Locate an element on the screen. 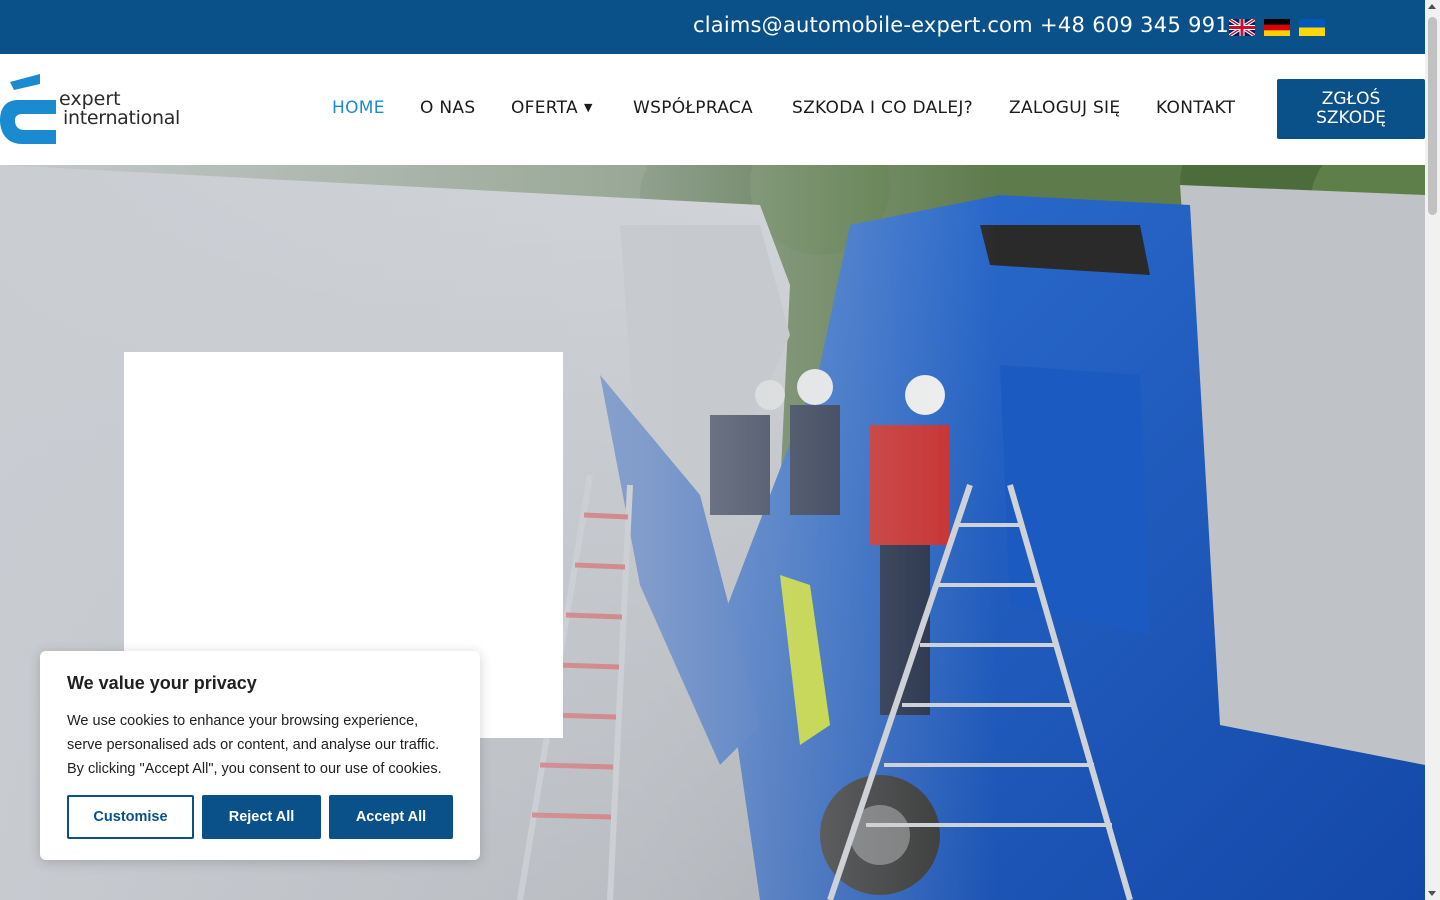 This screenshot has height=900, width=1440. scroll-up-arrow-icon is located at coordinates (1432, 6).